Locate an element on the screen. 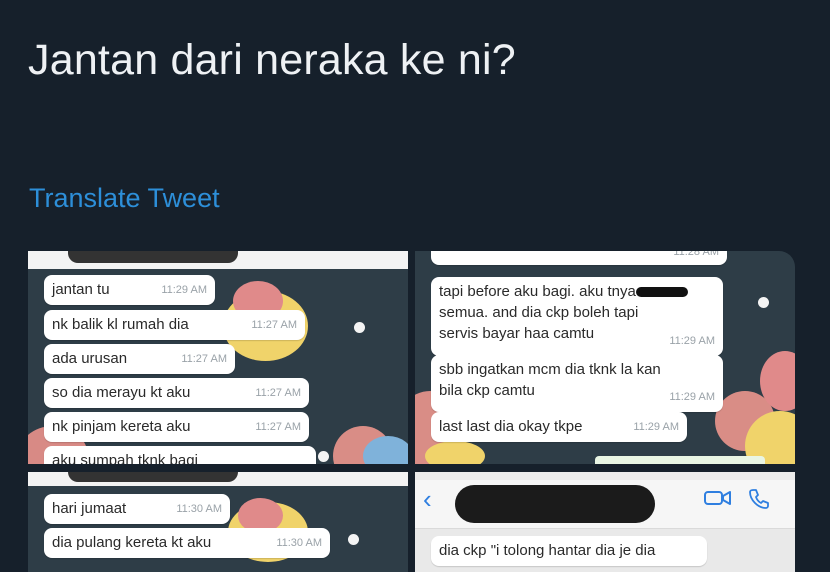 This screenshot has width=830, height=572. message-text: hari jumaat is located at coordinates (89, 508).